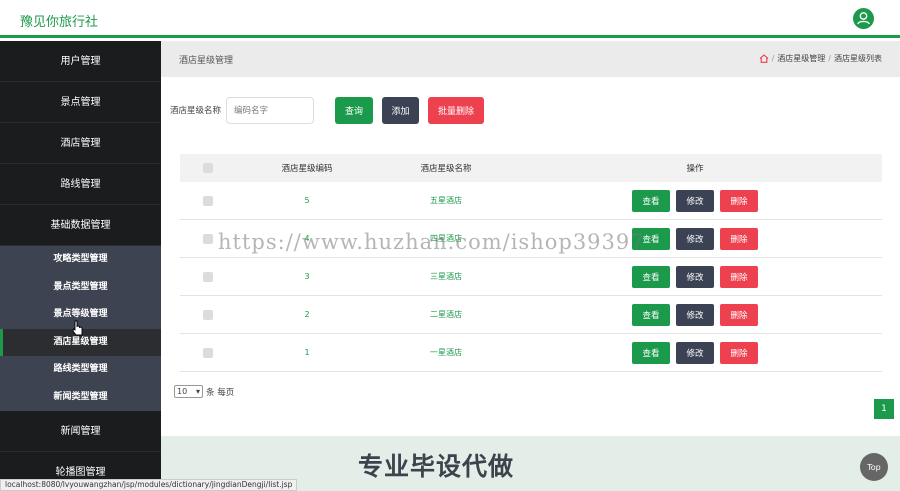 The width and height of the screenshot is (900, 491). I want to click on sidebar-item-users: 用户管理, so click(80, 61).